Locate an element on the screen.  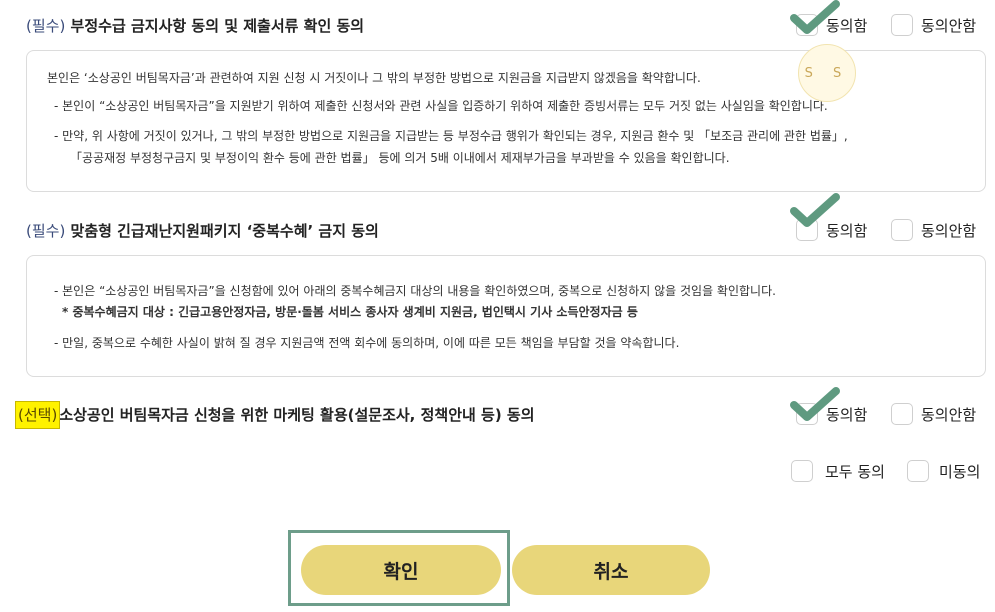
all-agree-option: 모두 동의 is located at coordinates (838, 471).